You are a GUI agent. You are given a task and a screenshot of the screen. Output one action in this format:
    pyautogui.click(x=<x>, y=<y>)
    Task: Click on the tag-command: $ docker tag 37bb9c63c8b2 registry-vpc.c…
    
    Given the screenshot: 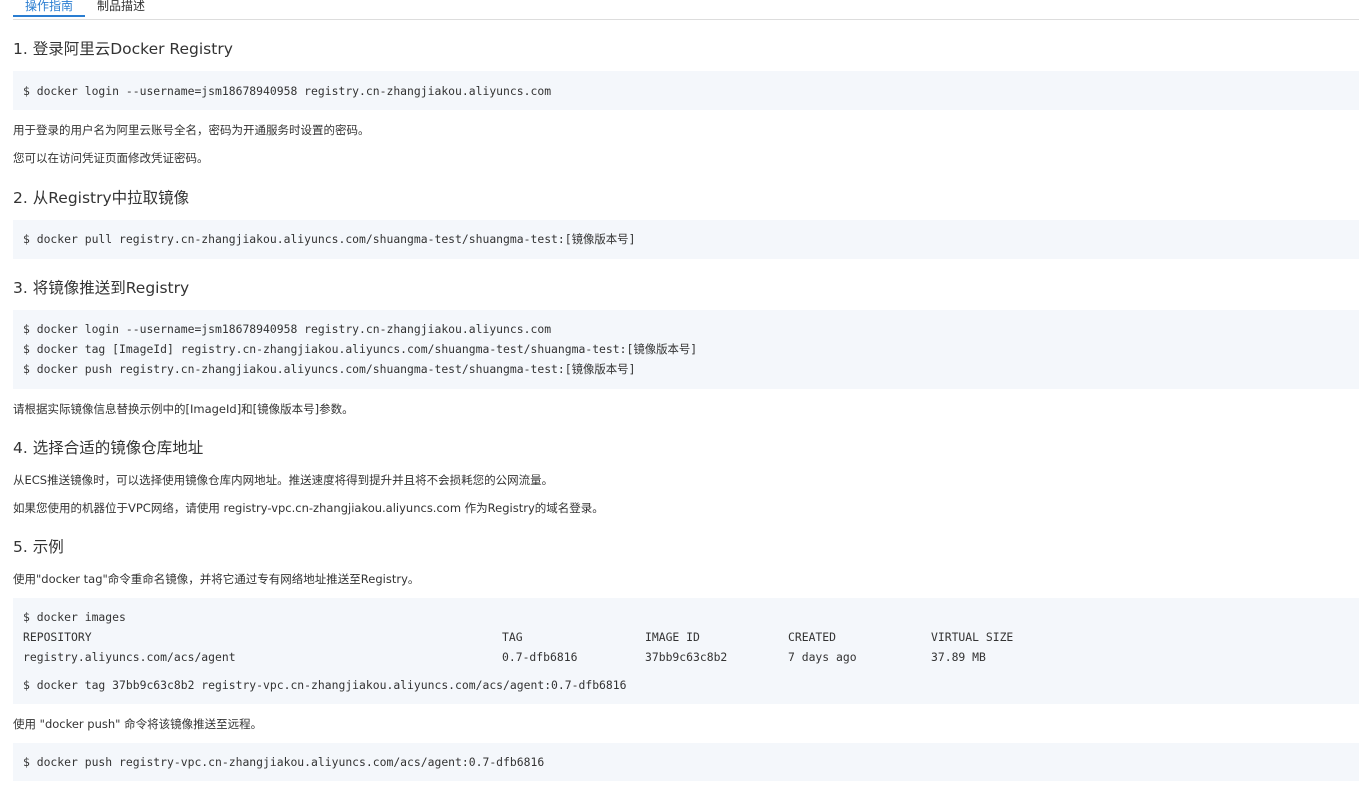 What is the action you would take?
    pyautogui.click(x=324, y=685)
    